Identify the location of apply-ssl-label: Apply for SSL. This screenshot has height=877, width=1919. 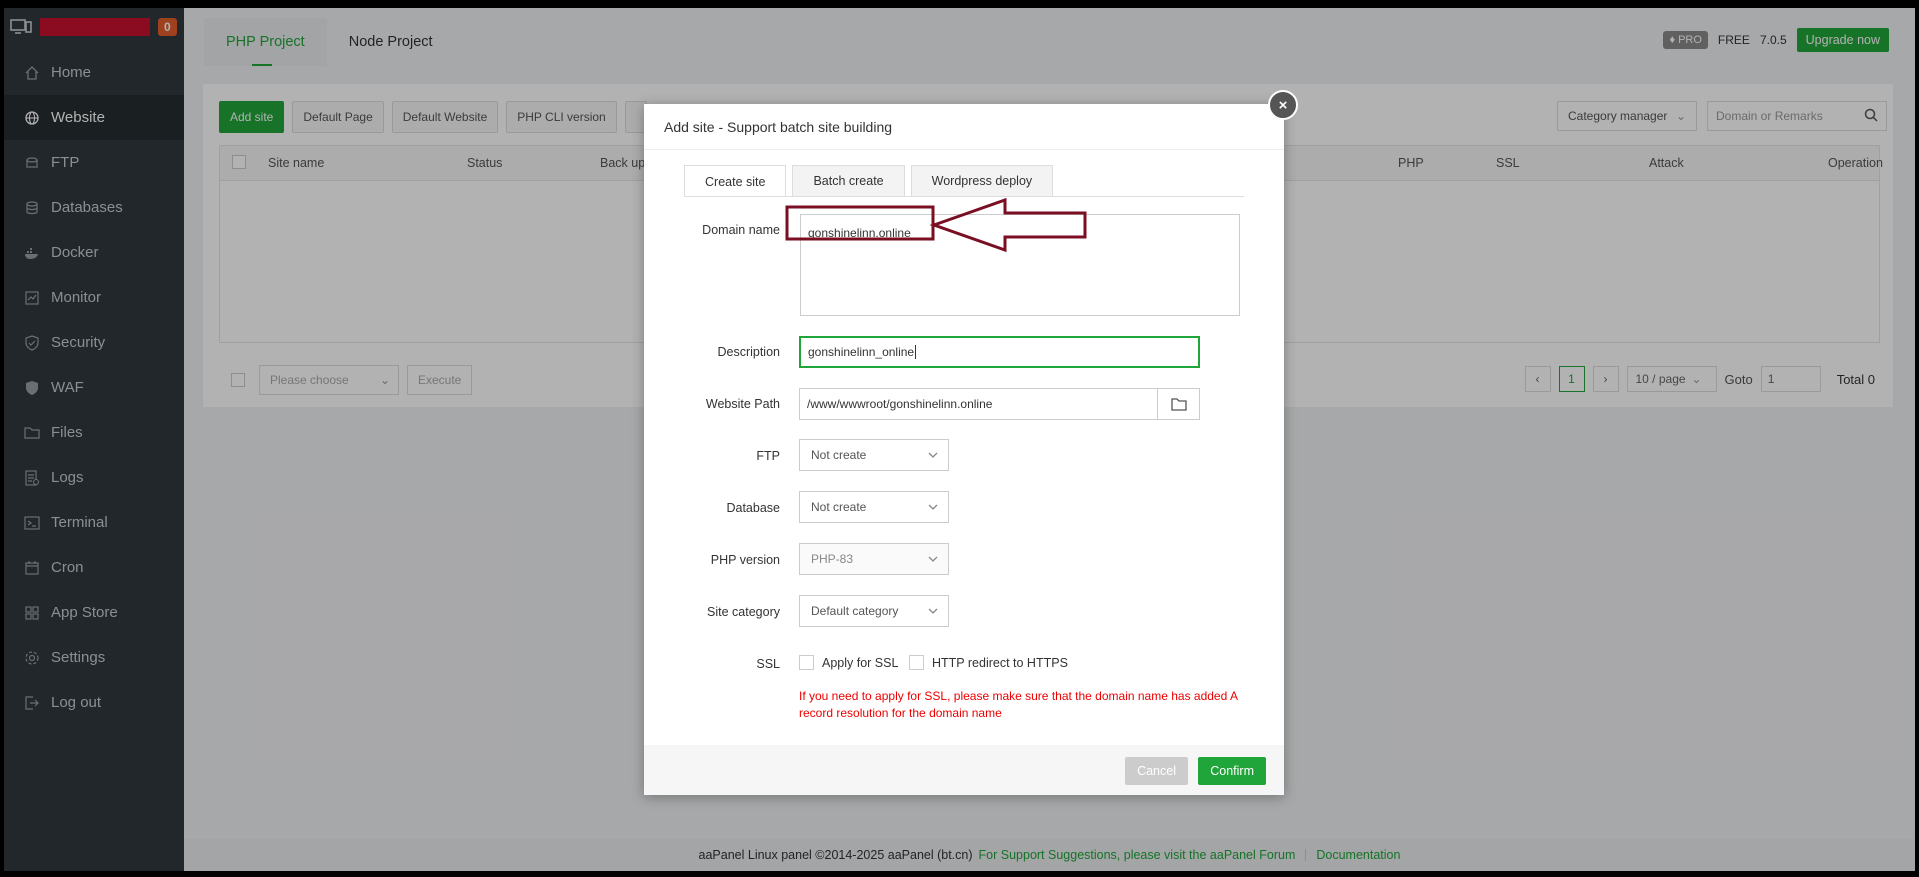
(860, 662).